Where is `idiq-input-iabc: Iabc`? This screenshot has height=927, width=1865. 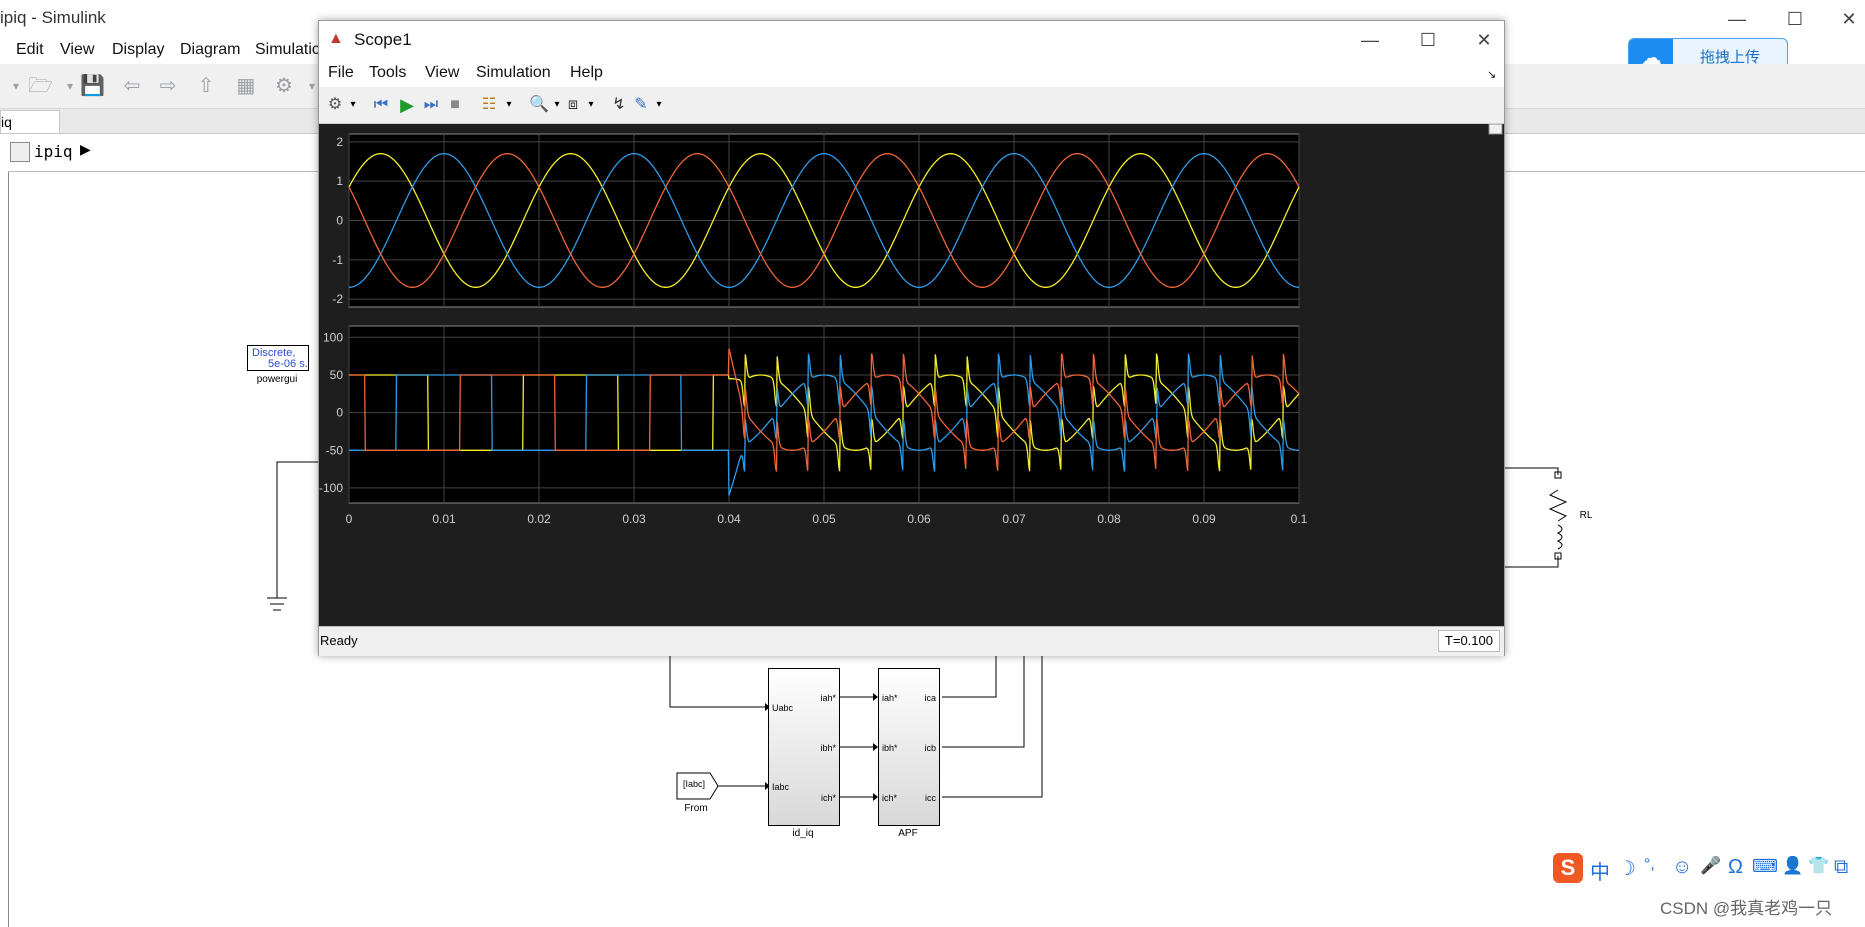
idiq-input-iabc: Iabc is located at coordinates (781, 787).